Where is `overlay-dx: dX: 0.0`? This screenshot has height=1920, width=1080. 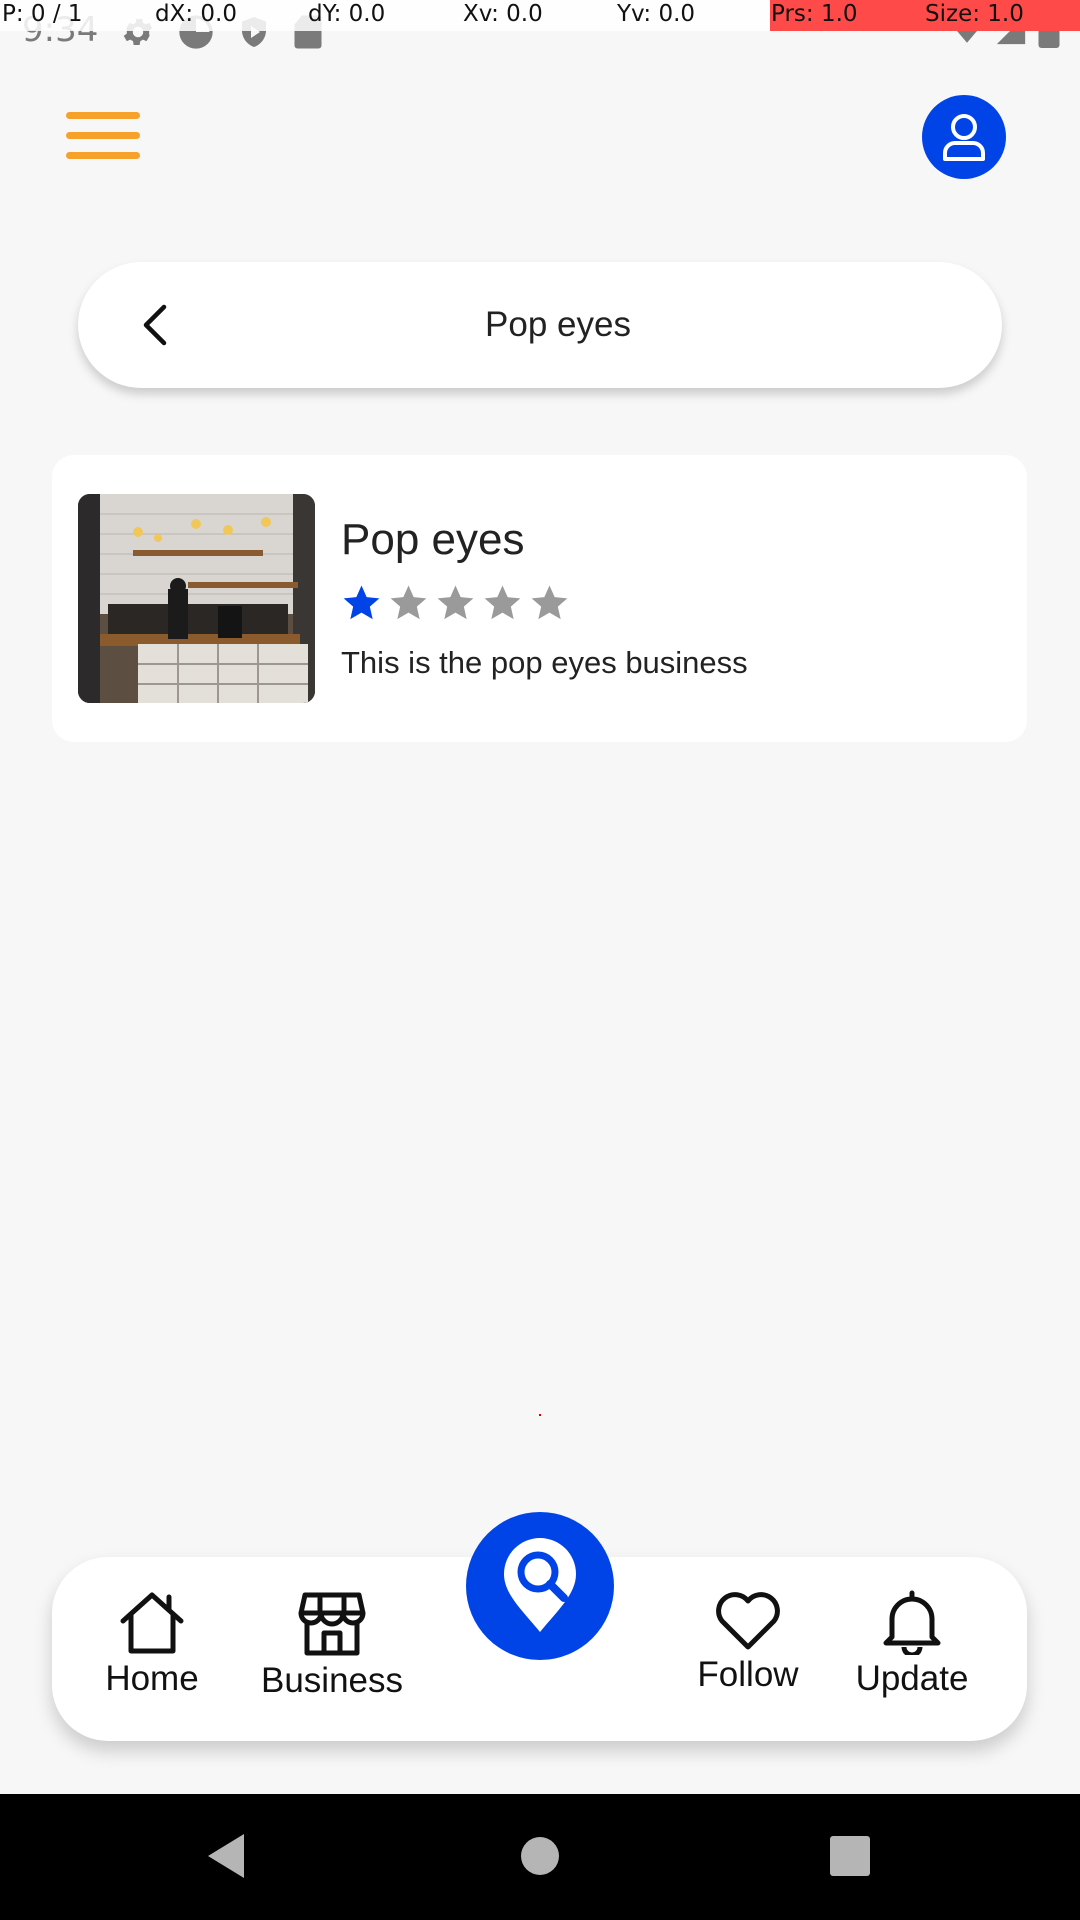
overlay-dx: dX: 0.0 is located at coordinates (196, 14).